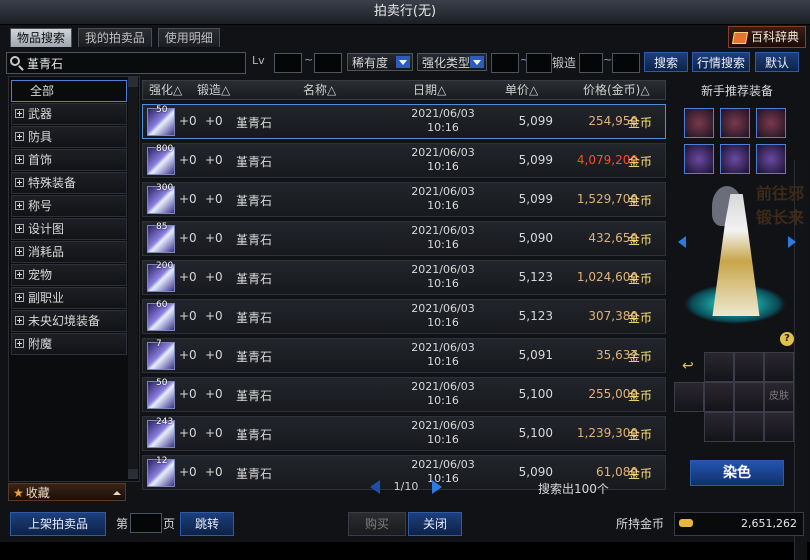 The image size is (810, 560). I want to click on col-name: 名称△, so click(319, 90).